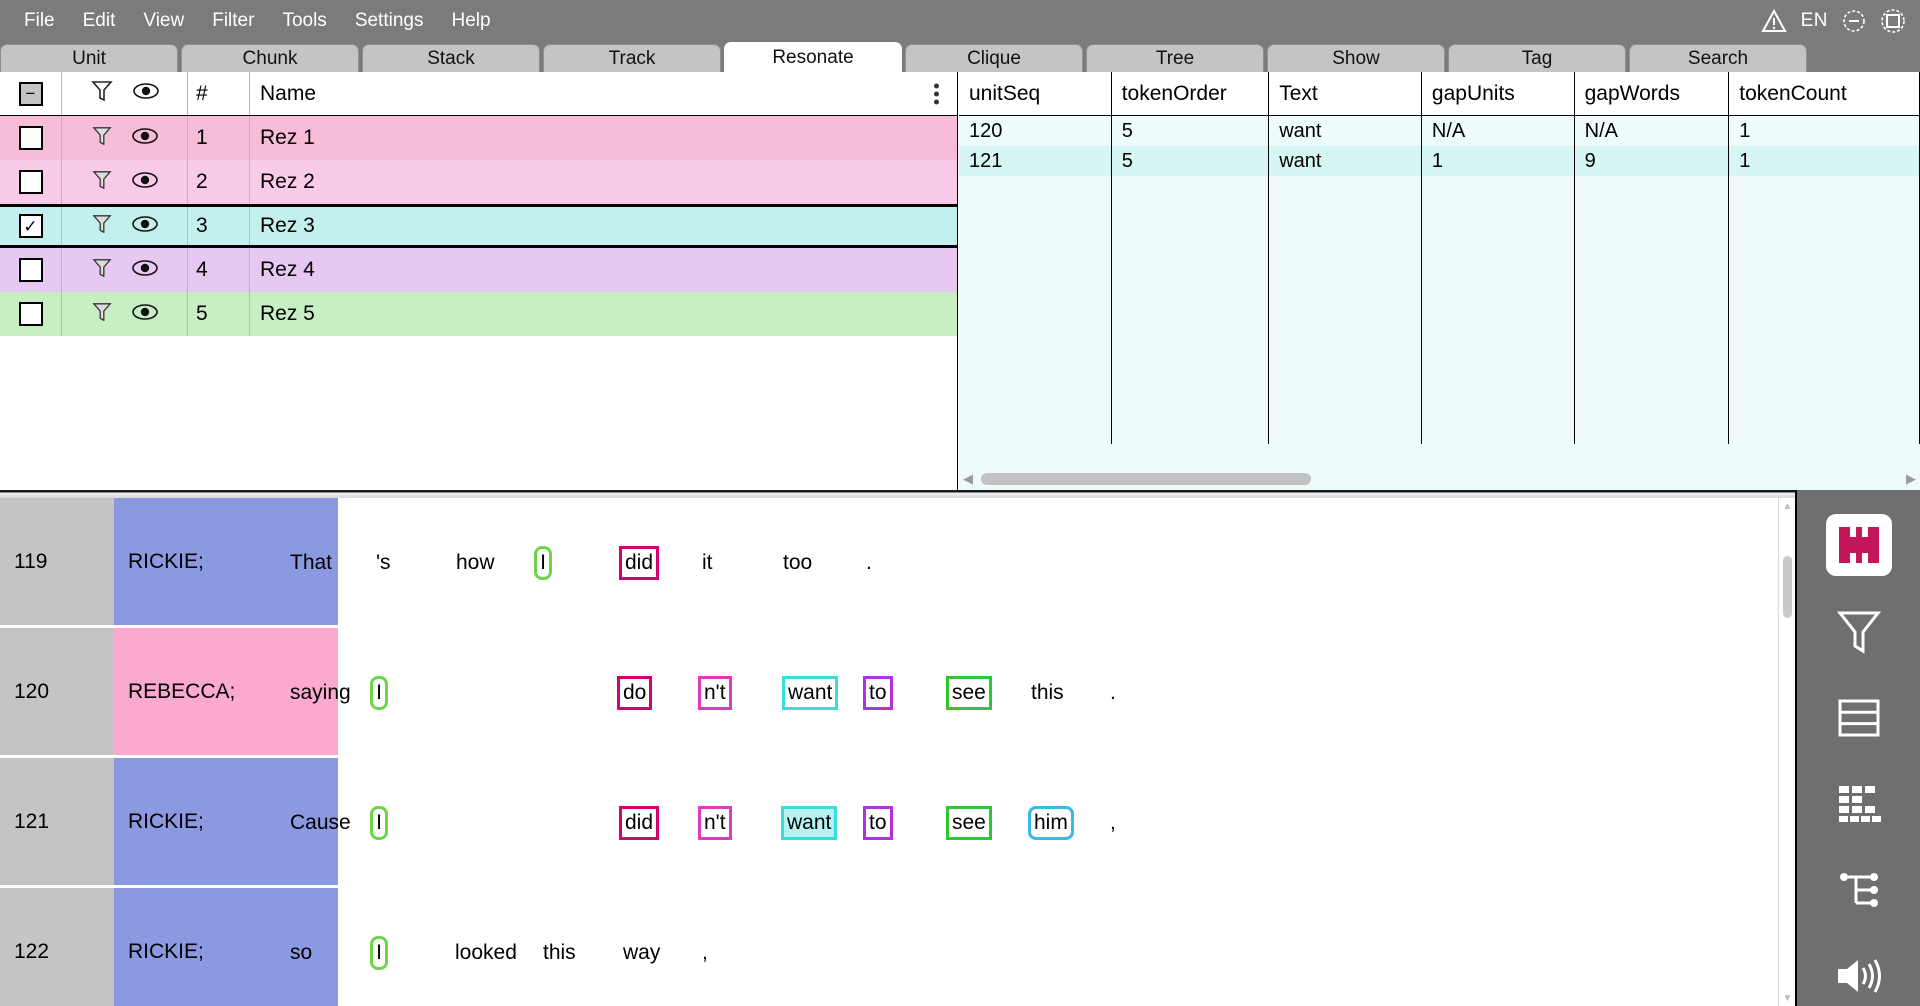  What do you see at coordinates (383, 563) in the screenshot?
I see `transcript-token: 's` at bounding box center [383, 563].